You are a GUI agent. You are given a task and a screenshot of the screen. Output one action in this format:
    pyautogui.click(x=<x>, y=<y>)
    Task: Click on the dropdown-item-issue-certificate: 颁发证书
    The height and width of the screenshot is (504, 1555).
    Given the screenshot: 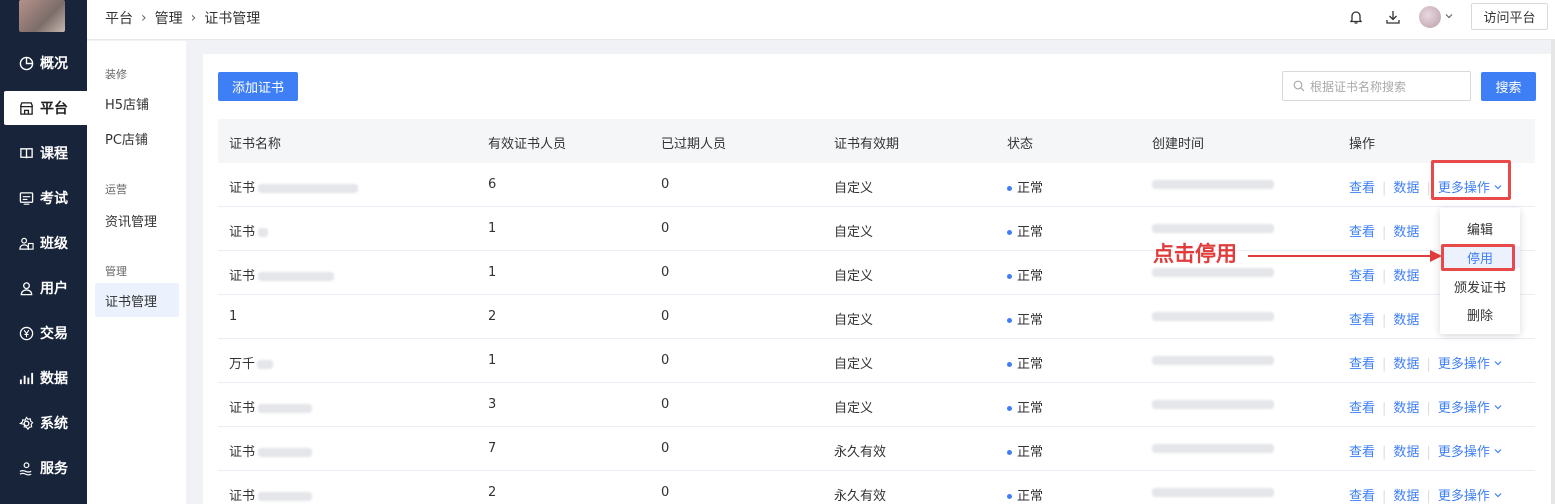 What is the action you would take?
    pyautogui.click(x=1480, y=286)
    